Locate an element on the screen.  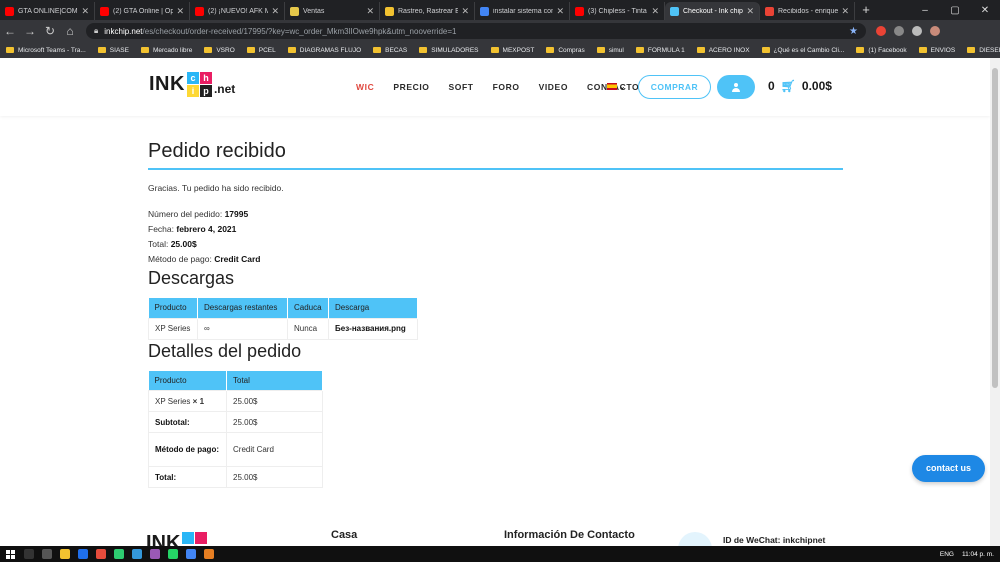
tab-label: GTA ONLINE|COMO is located at coordinates (48, 11).